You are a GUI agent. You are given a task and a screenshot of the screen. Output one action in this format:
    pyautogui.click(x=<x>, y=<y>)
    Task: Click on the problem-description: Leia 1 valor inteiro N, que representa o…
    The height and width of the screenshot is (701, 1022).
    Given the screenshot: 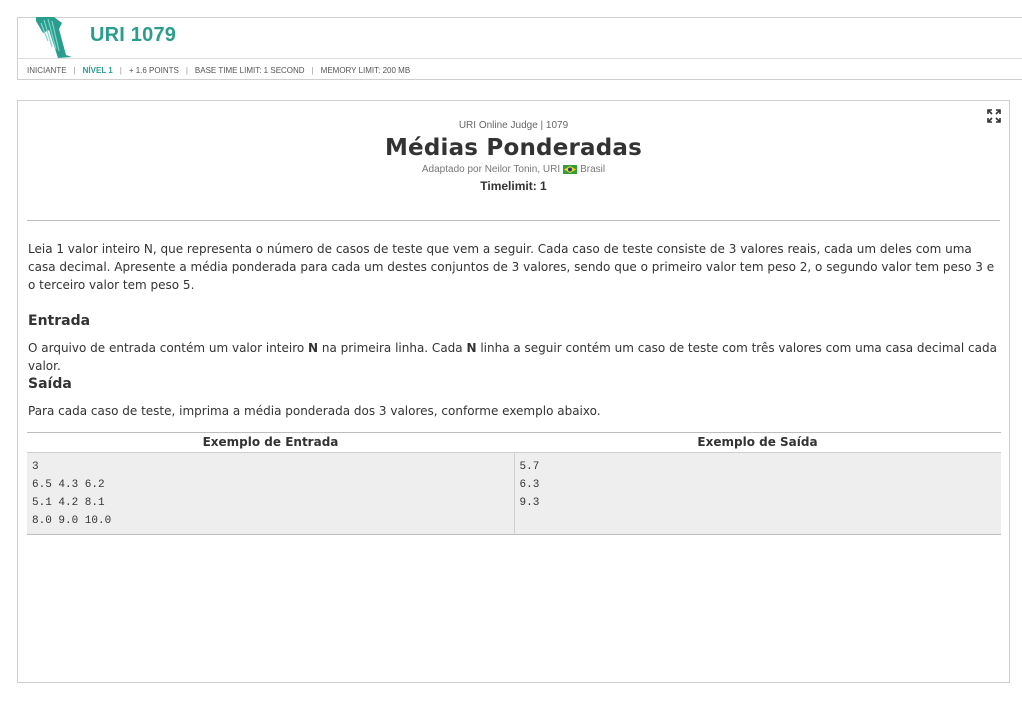 What is the action you would take?
    pyautogui.click(x=511, y=267)
    